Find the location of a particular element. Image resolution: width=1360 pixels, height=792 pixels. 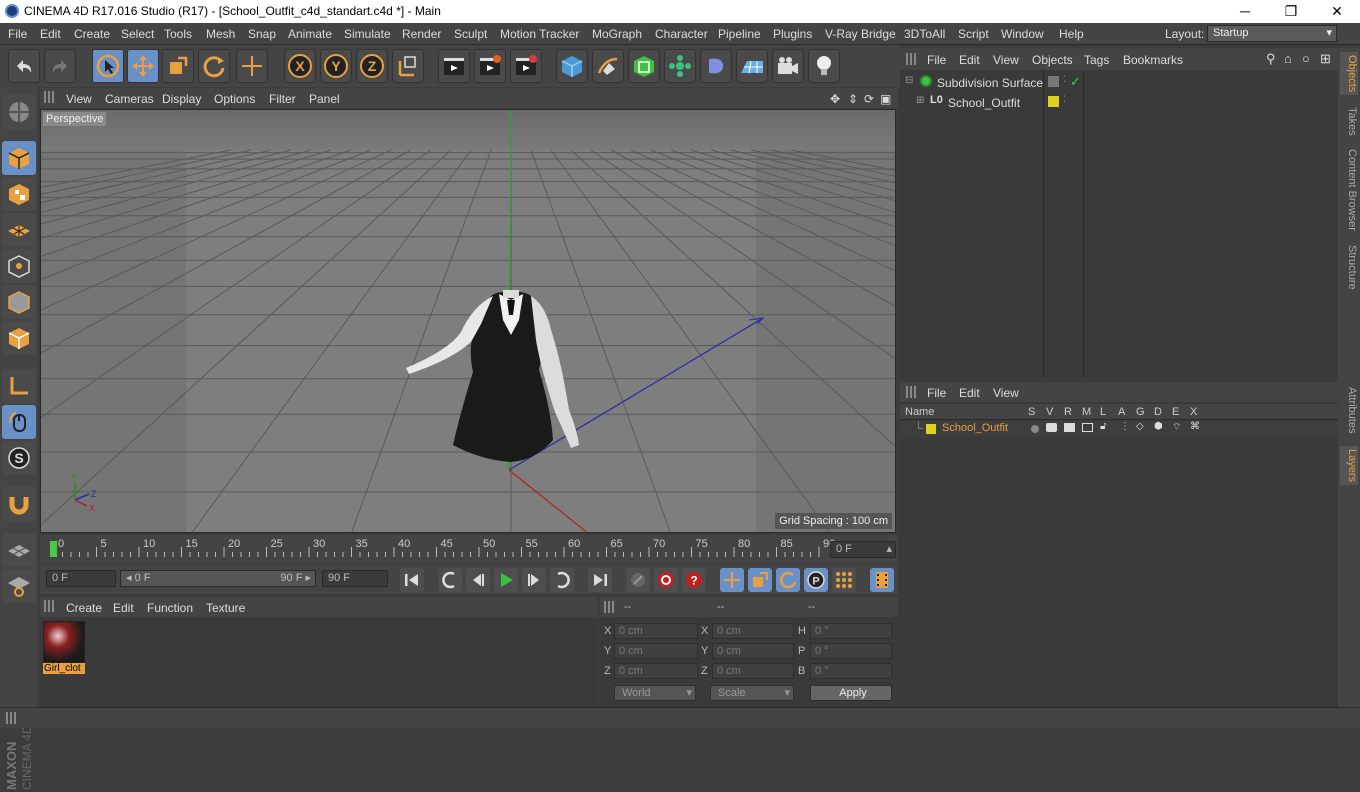

material-menu-edit: Edit is located at coordinates (123, 608).